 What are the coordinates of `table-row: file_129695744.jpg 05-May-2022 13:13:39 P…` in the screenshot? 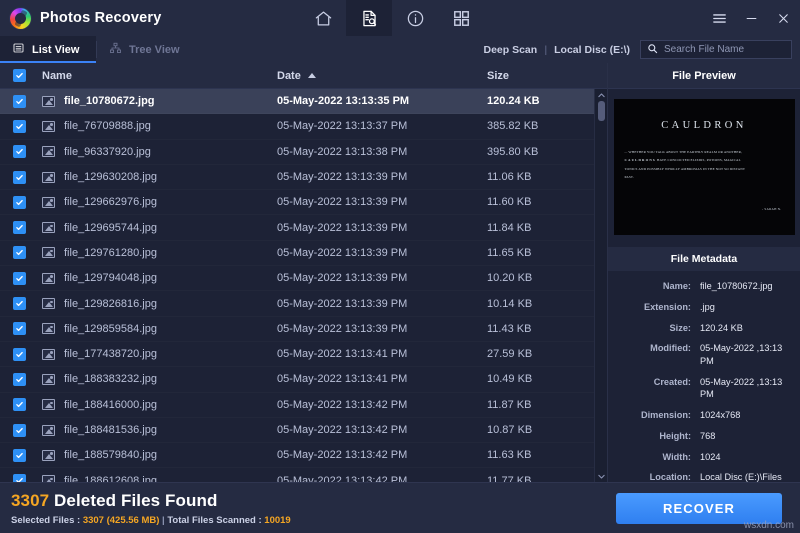 It's located at (303, 227).